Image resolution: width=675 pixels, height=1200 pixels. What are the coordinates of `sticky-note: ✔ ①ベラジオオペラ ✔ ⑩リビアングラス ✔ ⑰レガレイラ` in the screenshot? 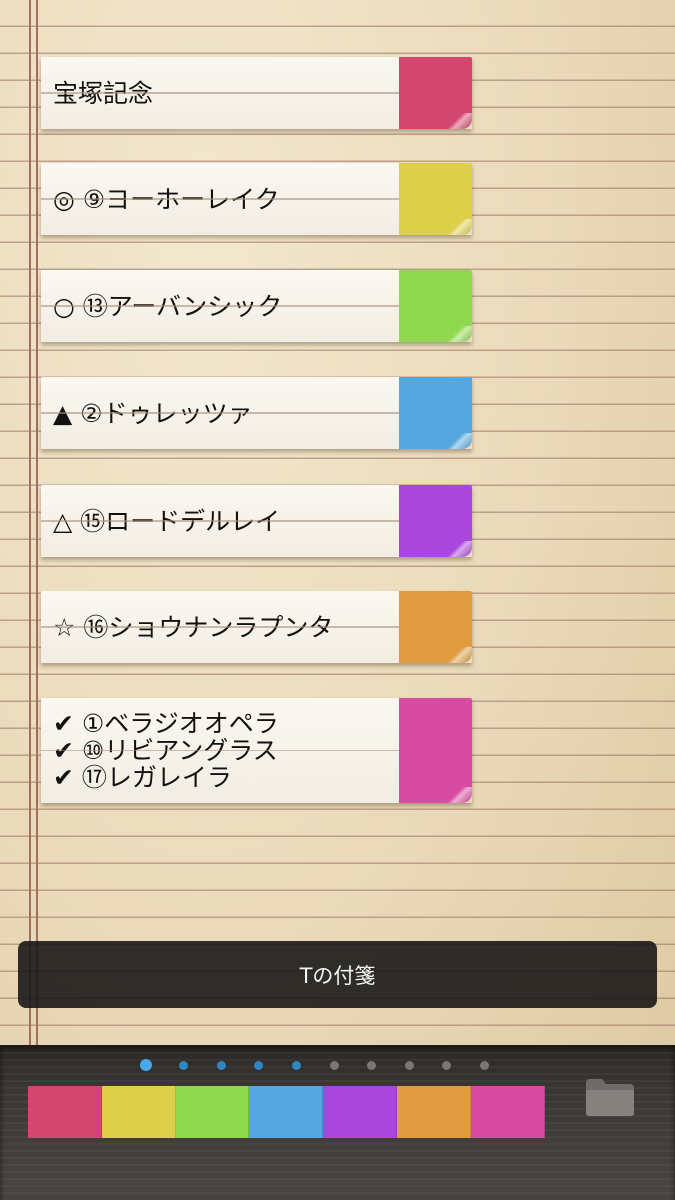 It's located at (256, 750).